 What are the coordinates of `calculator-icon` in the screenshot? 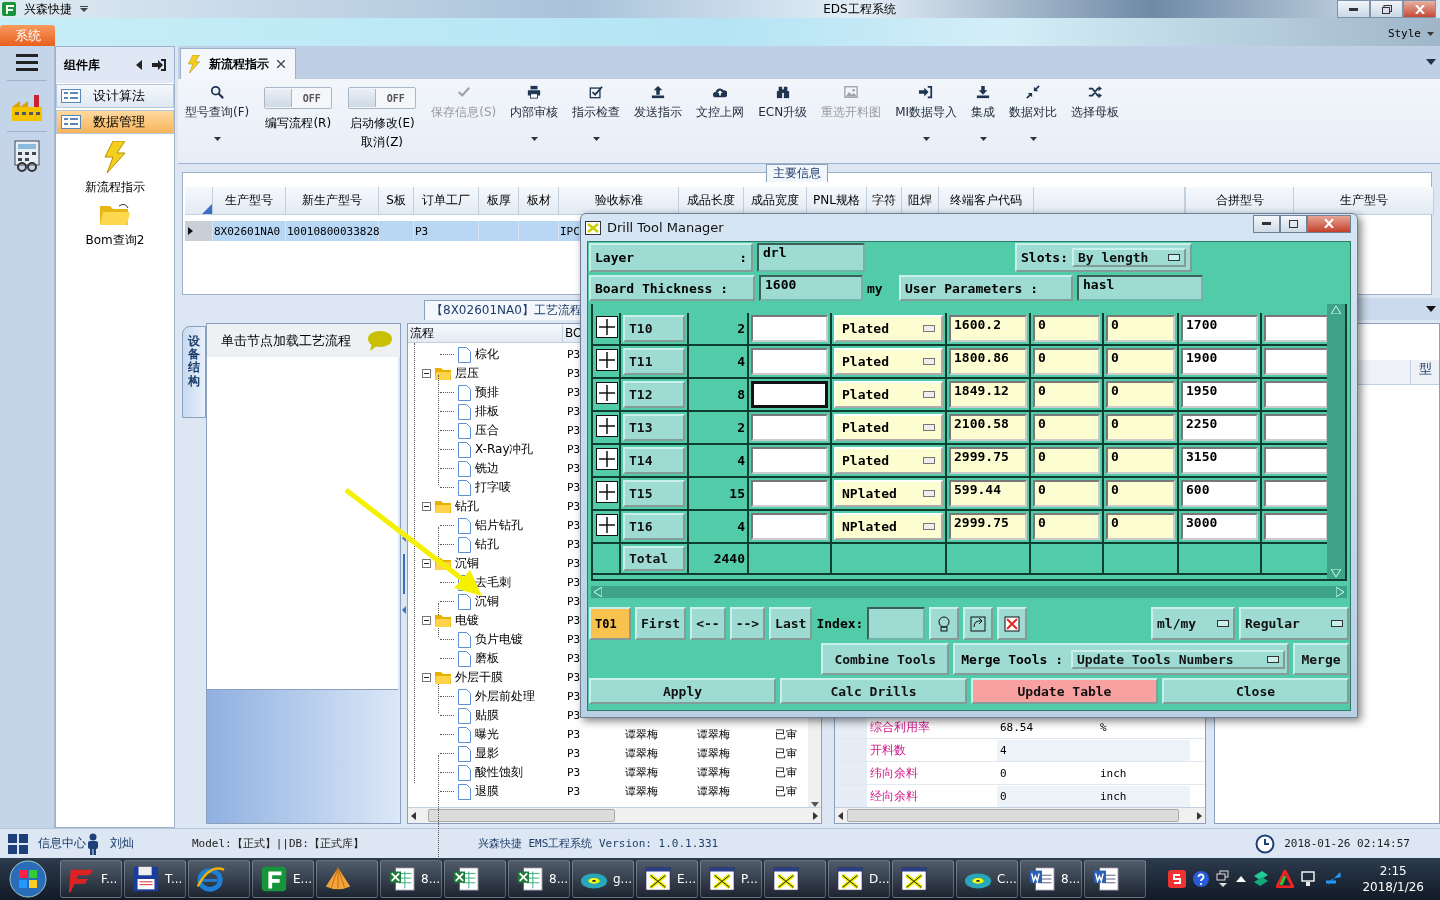 It's located at (27, 156).